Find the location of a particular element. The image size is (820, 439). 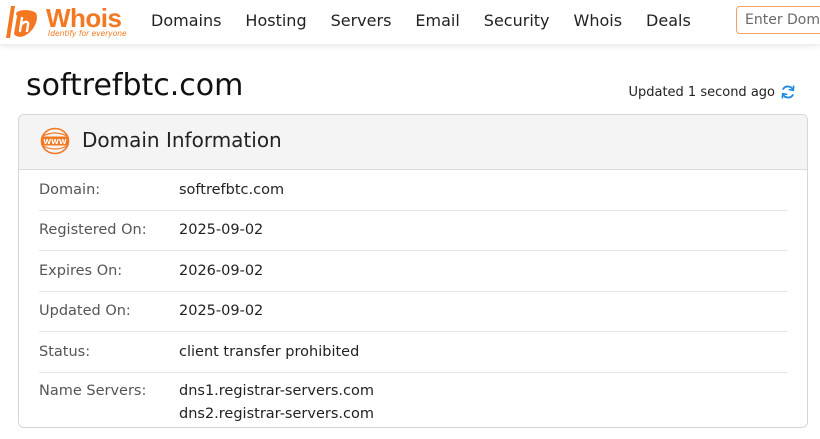

nav-deals: Deals is located at coordinates (668, 20).